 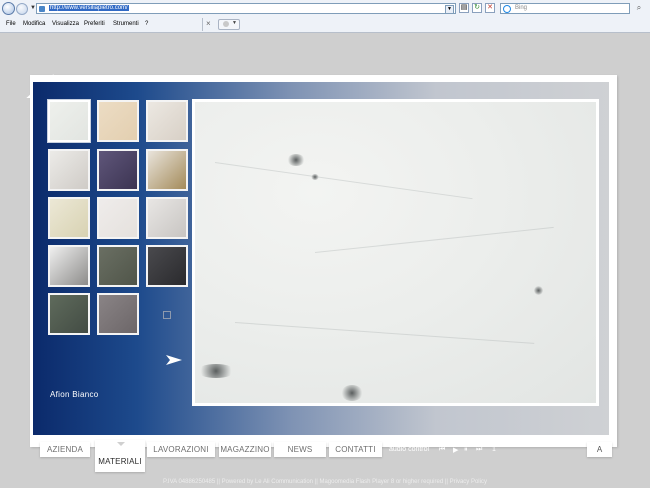 What do you see at coordinates (507, 9) in the screenshot?
I see `bing-icon` at bounding box center [507, 9].